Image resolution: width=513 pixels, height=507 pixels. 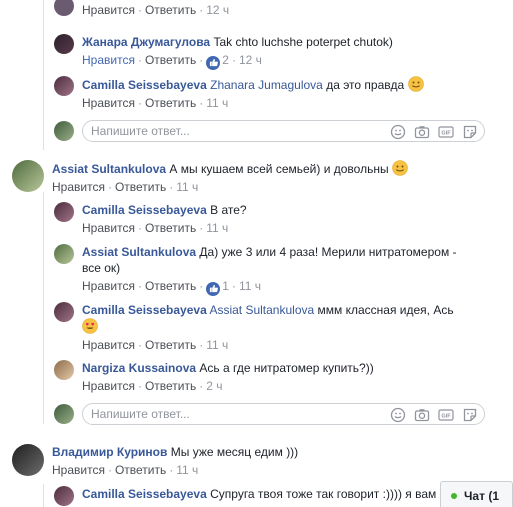 What do you see at coordinates (279, 169) in the screenshot?
I see `comment-text: А мы кушаем всей семьей) и довольны` at bounding box center [279, 169].